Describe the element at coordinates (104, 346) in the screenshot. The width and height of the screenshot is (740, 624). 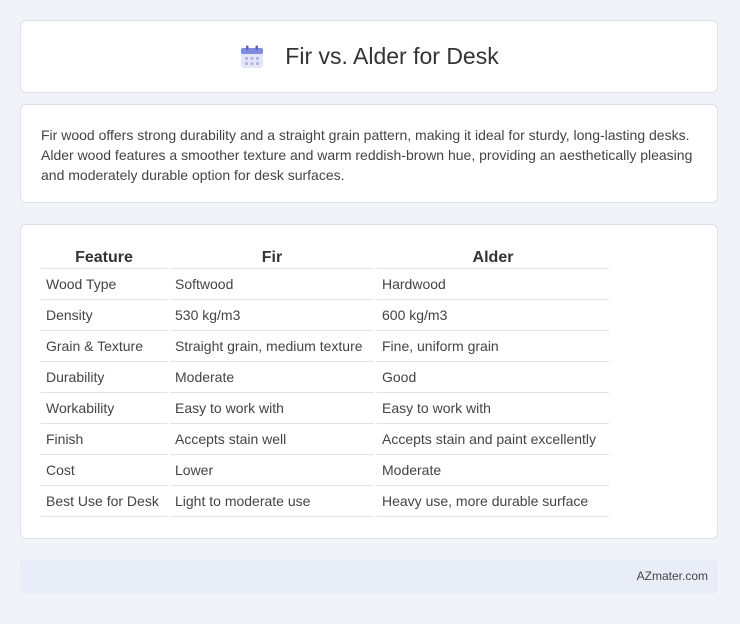
I see `table-cell: Grain & Texture` at that location.